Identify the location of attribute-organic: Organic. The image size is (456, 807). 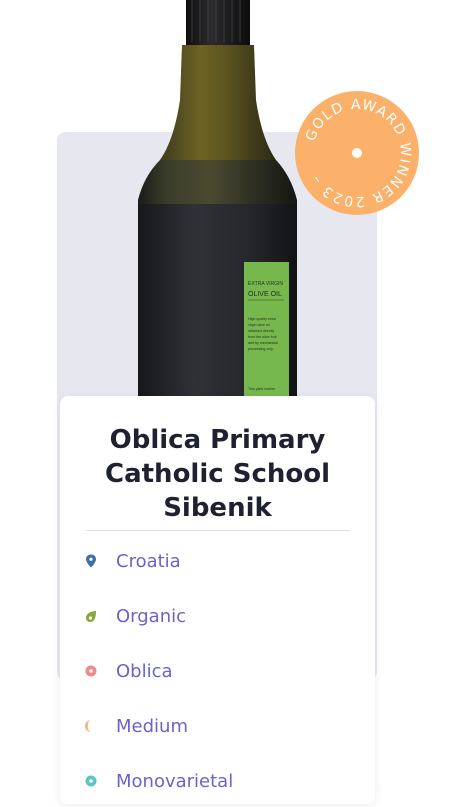
(135, 616).